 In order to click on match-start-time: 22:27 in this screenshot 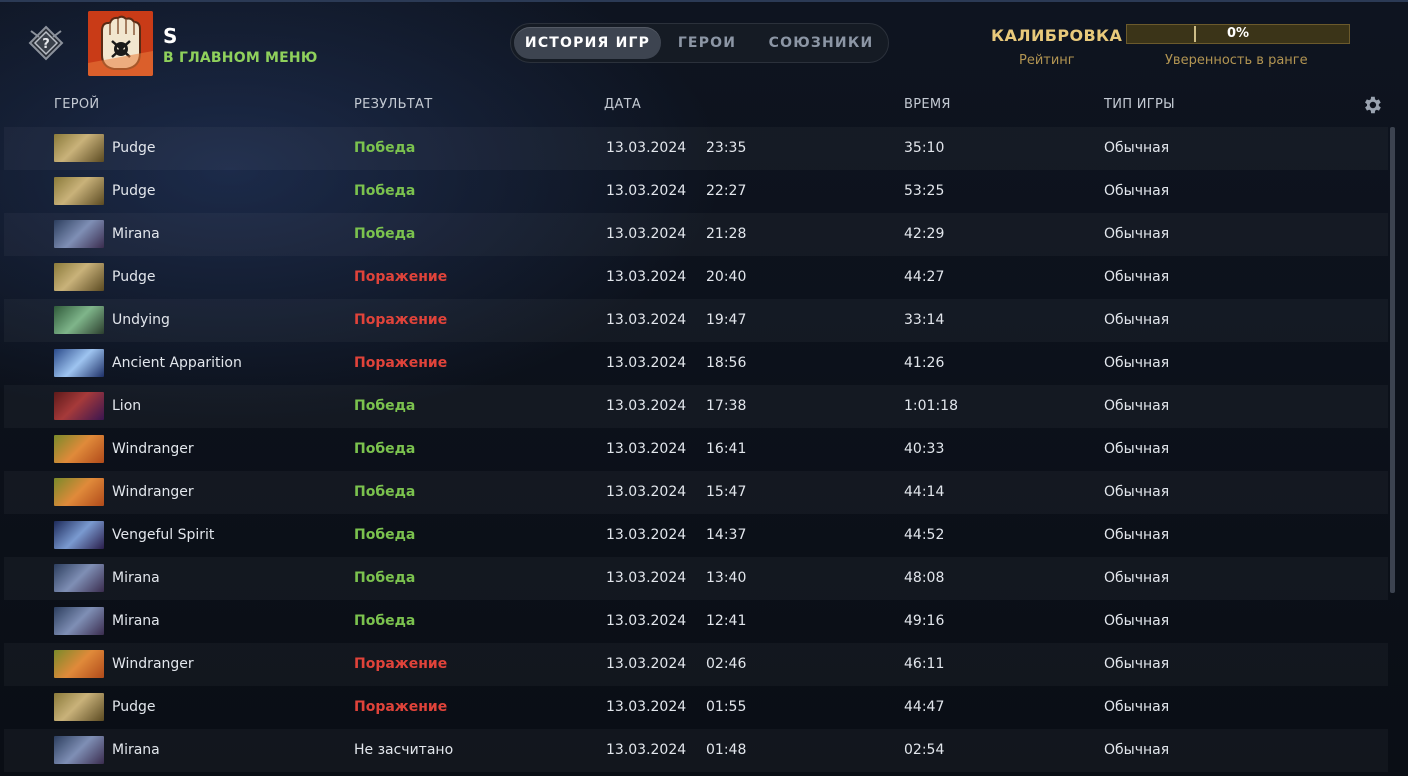, I will do `click(726, 191)`.